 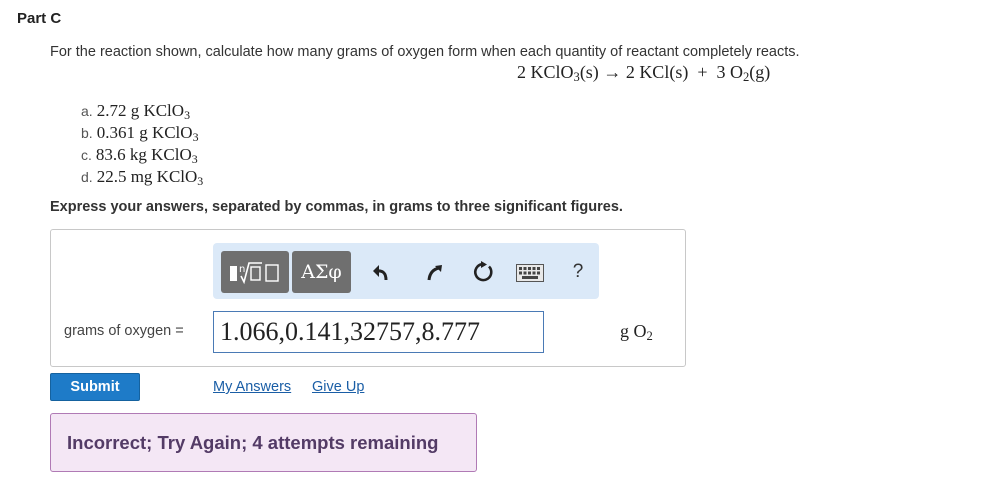 I want to click on answer-input, so click(x=378, y=332).